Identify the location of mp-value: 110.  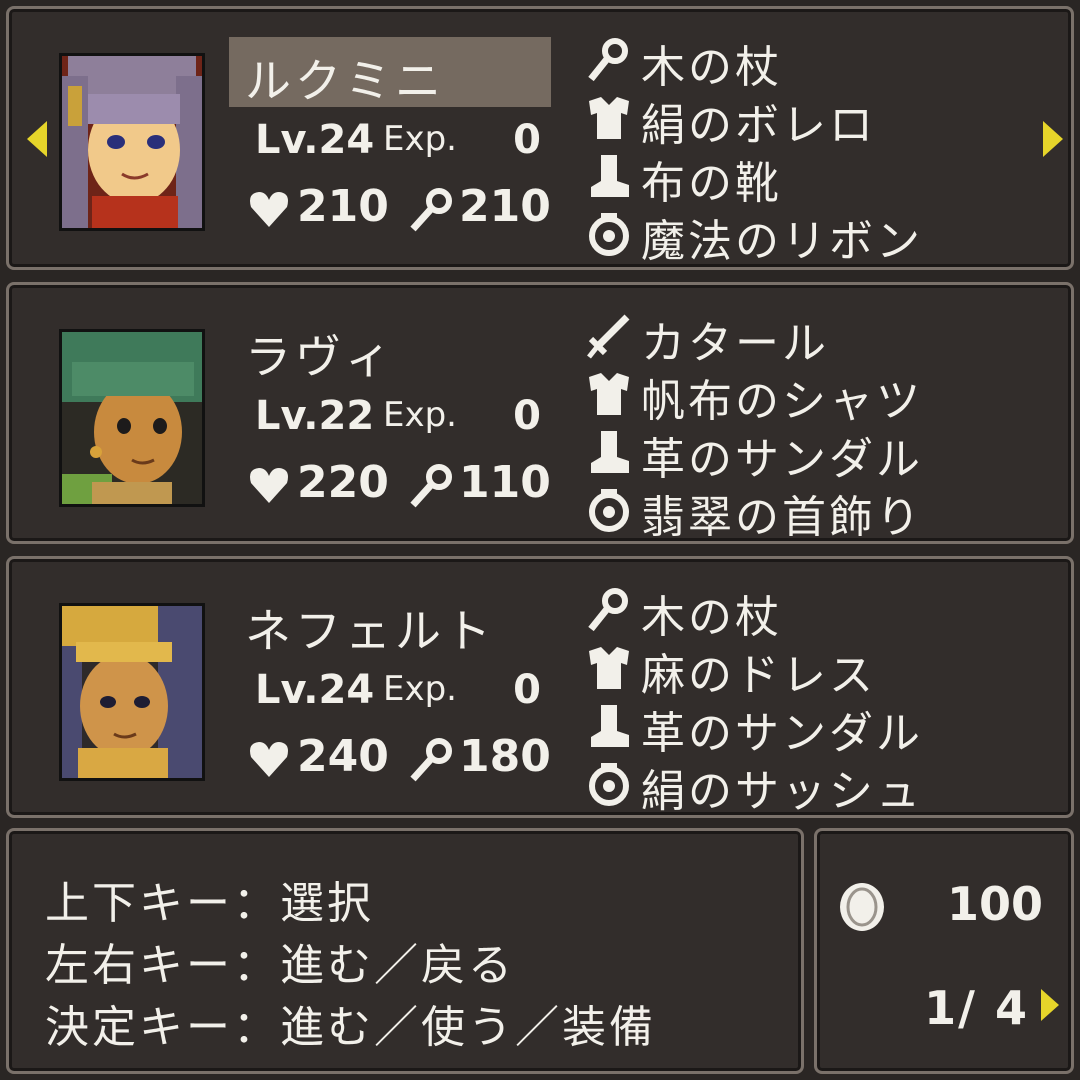
(505, 482).